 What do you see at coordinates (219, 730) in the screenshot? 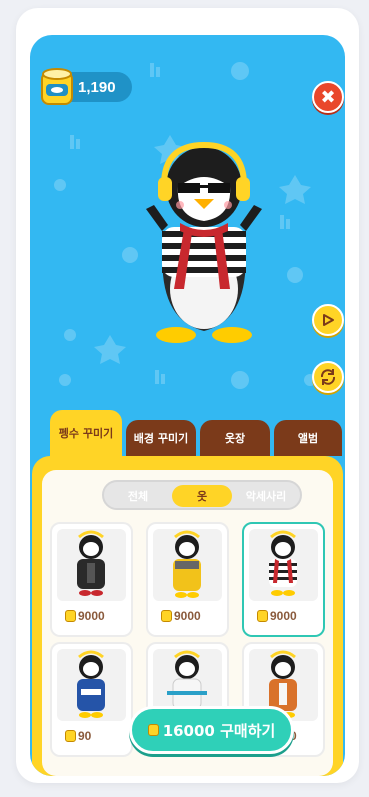
I see `purchase-label: 16000 구매하기` at bounding box center [219, 730].